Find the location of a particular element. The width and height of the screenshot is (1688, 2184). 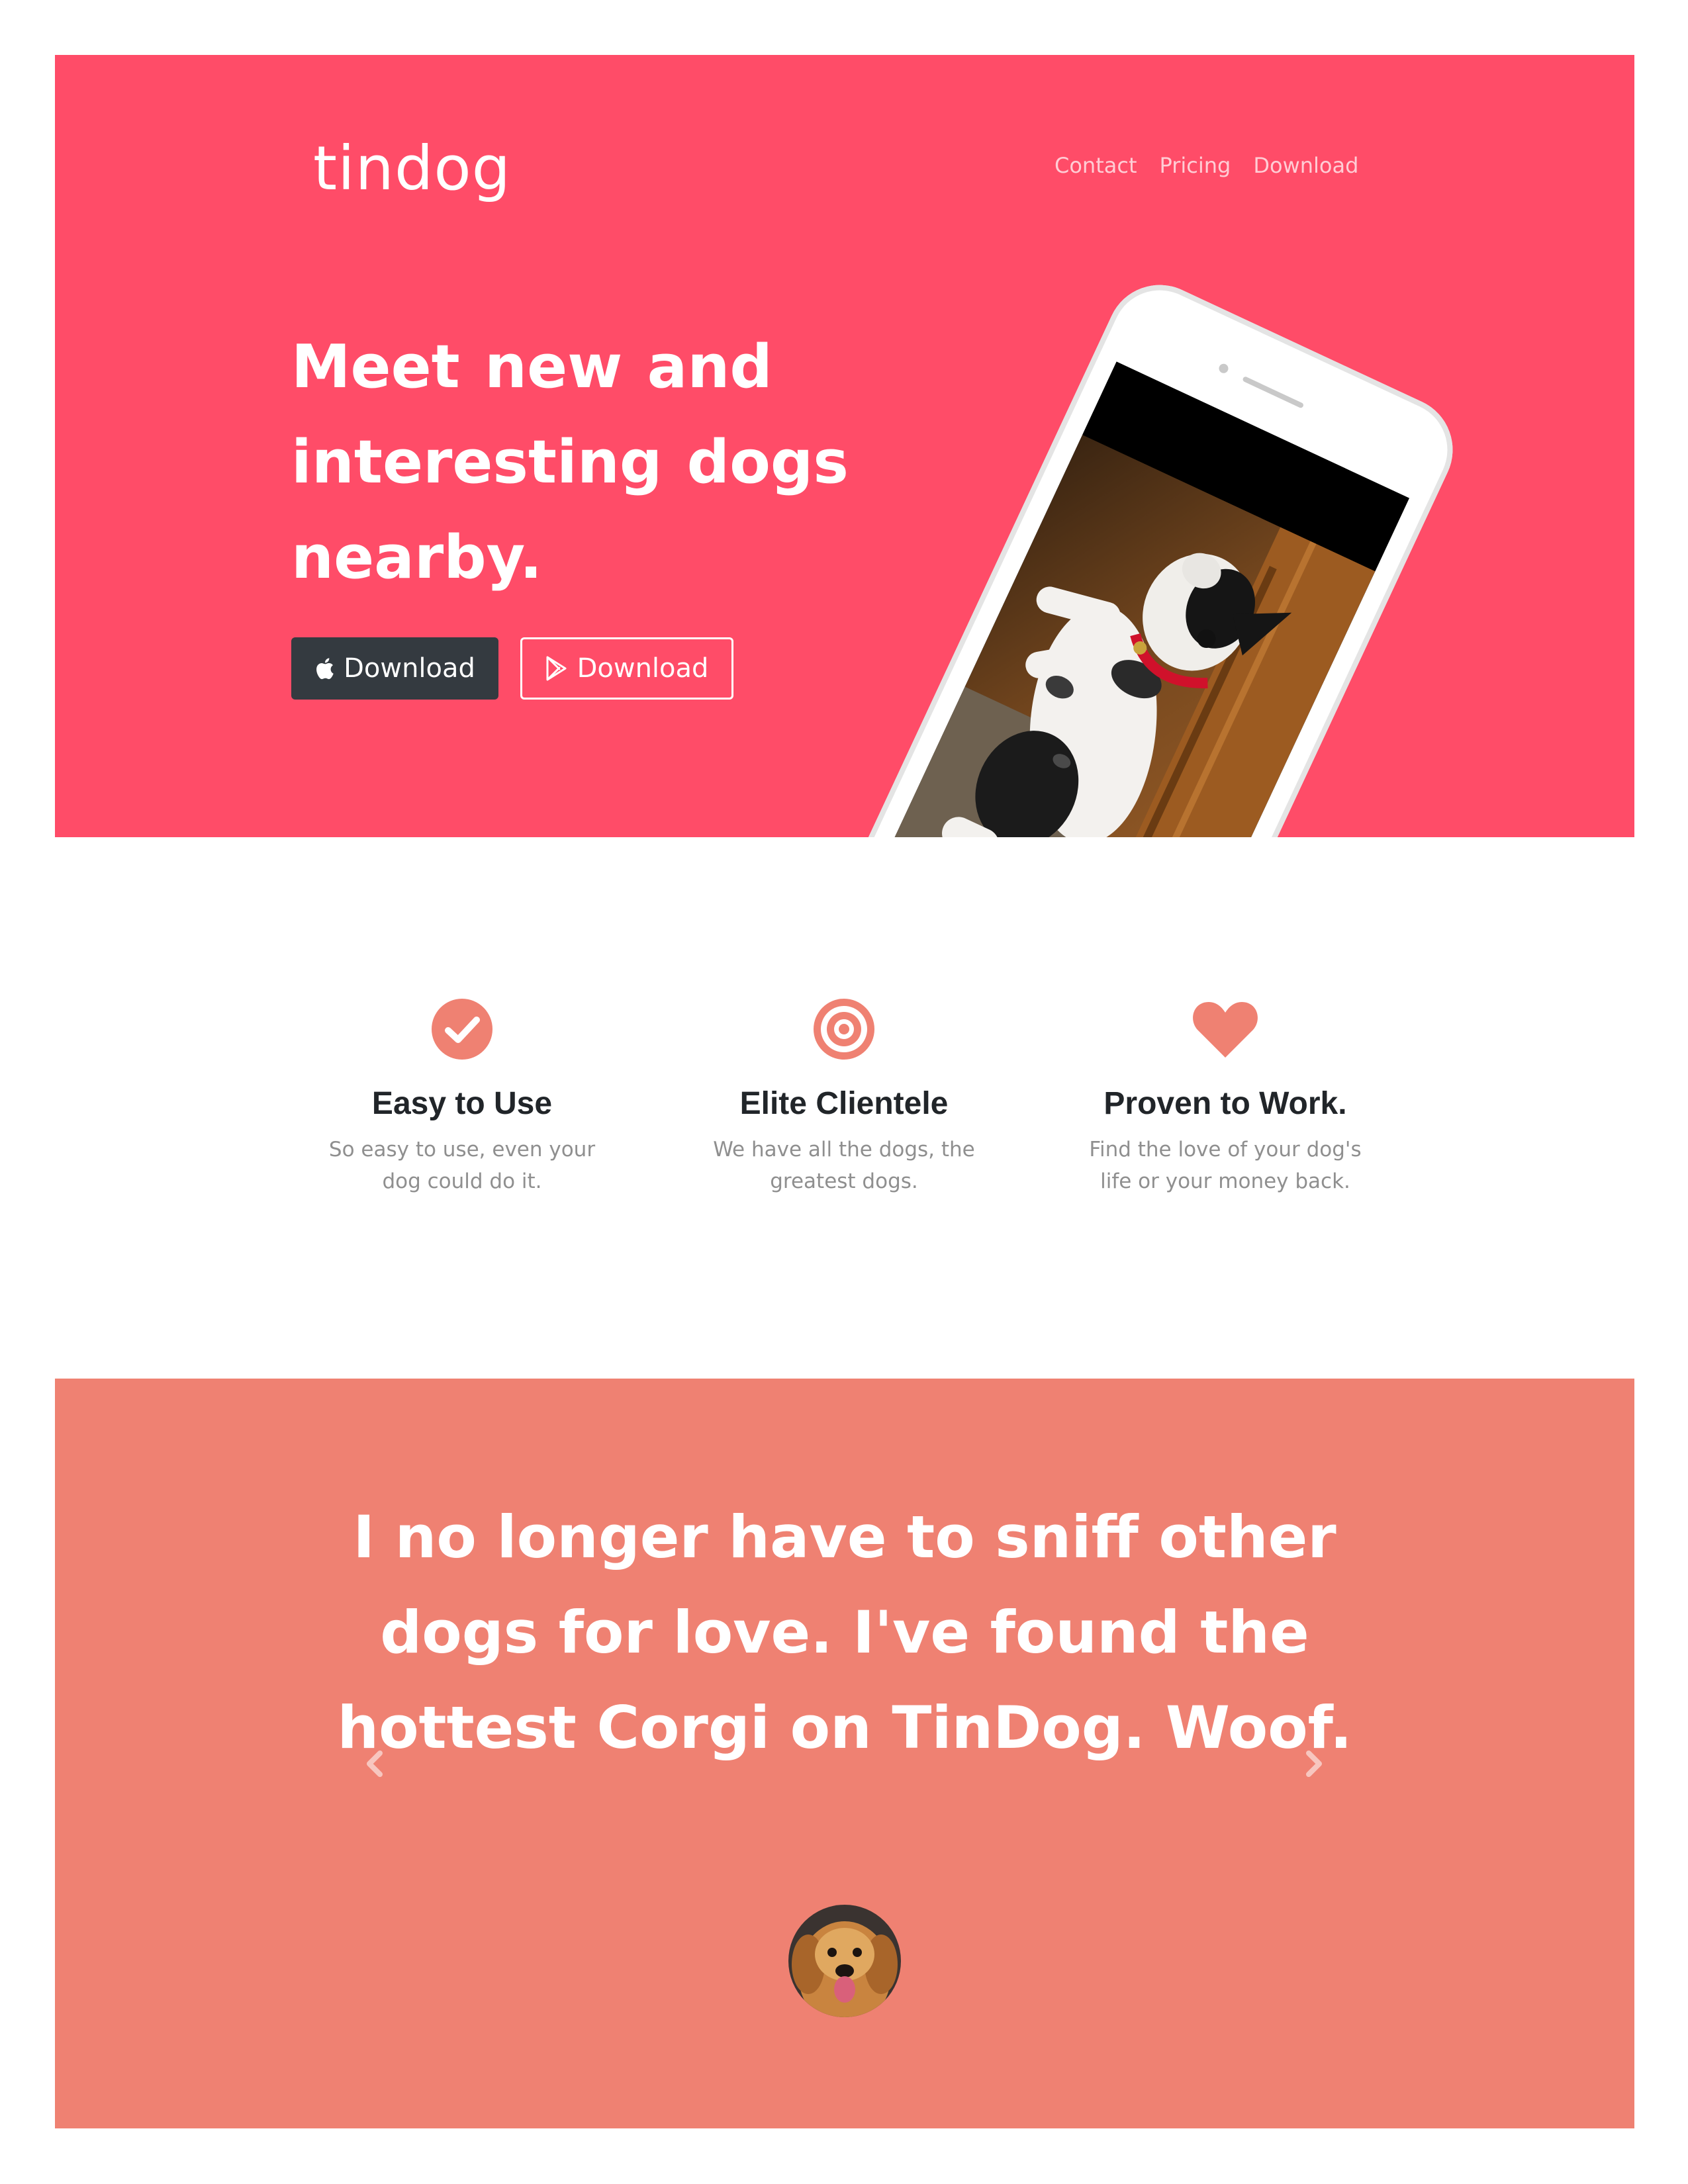

chevron-left-icon is located at coordinates (375, 1764).